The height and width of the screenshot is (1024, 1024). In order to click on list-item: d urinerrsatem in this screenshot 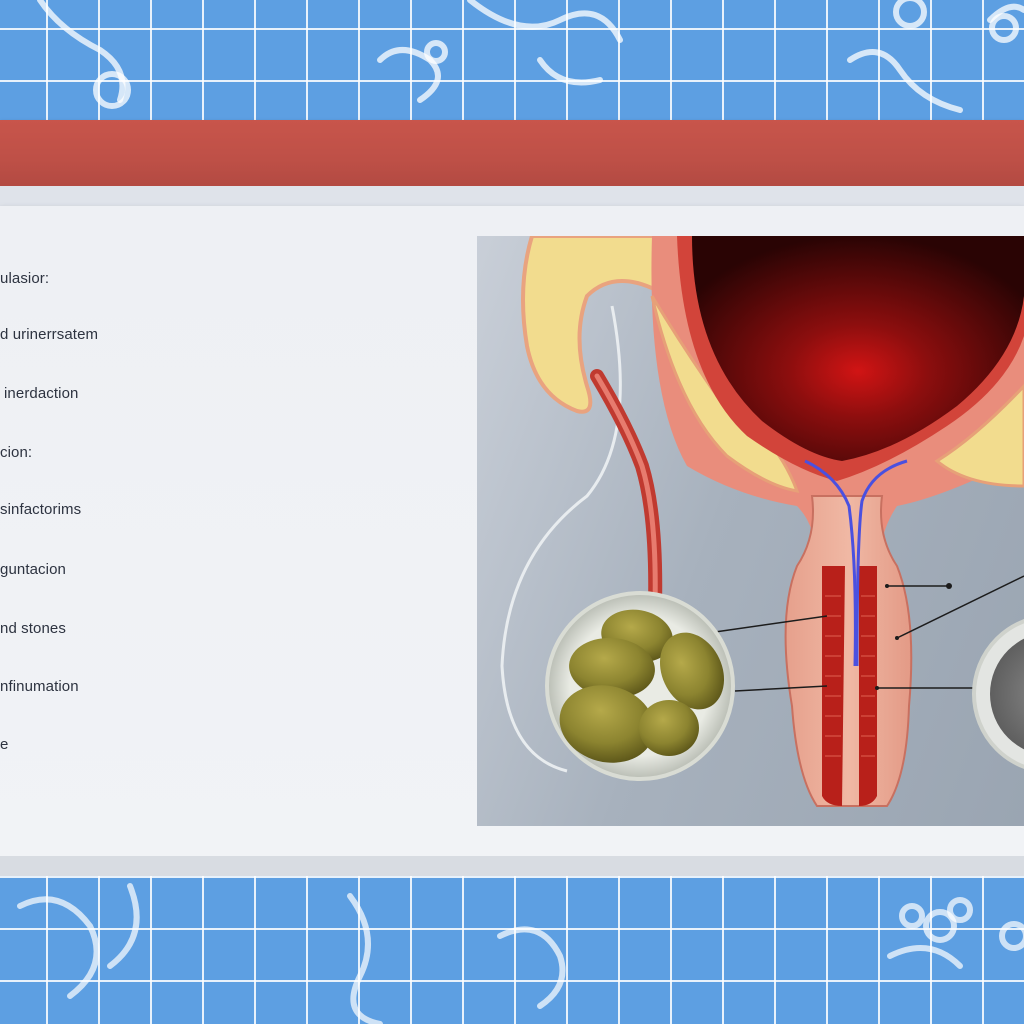, I will do `click(49, 334)`.